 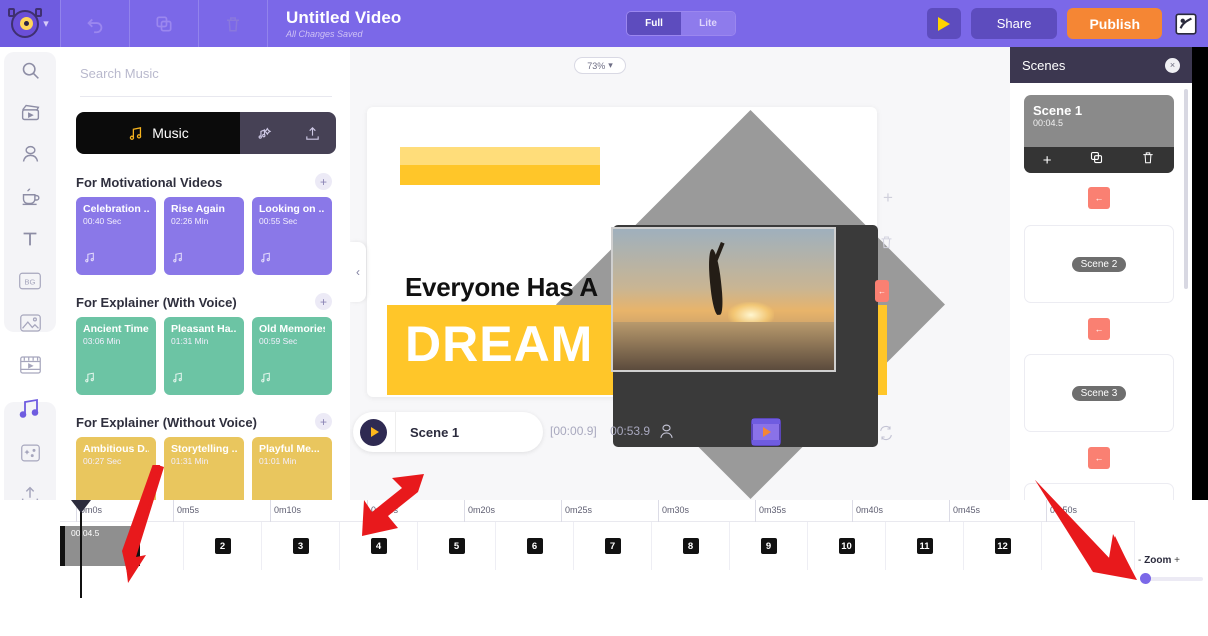 What do you see at coordinates (149, 182) in the screenshot?
I see `group-title-motivational: For Motivational Videos` at bounding box center [149, 182].